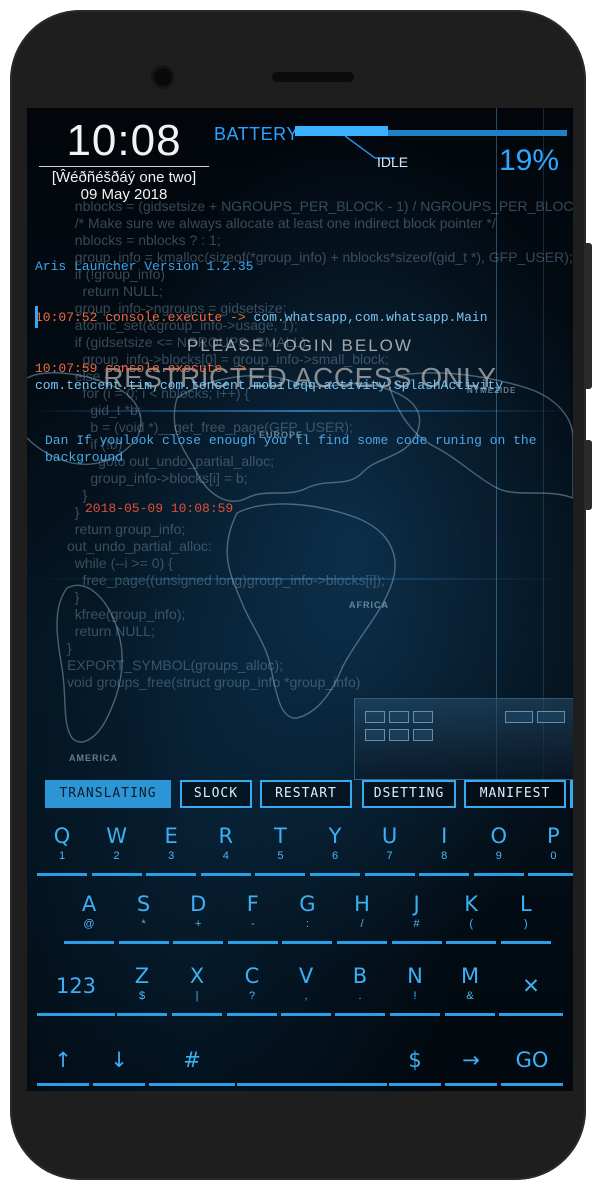 The height and width of the screenshot is (1190, 600). Describe the element at coordinates (216, 794) in the screenshot. I see `suggestion-chip-slock: SLOCK` at that location.